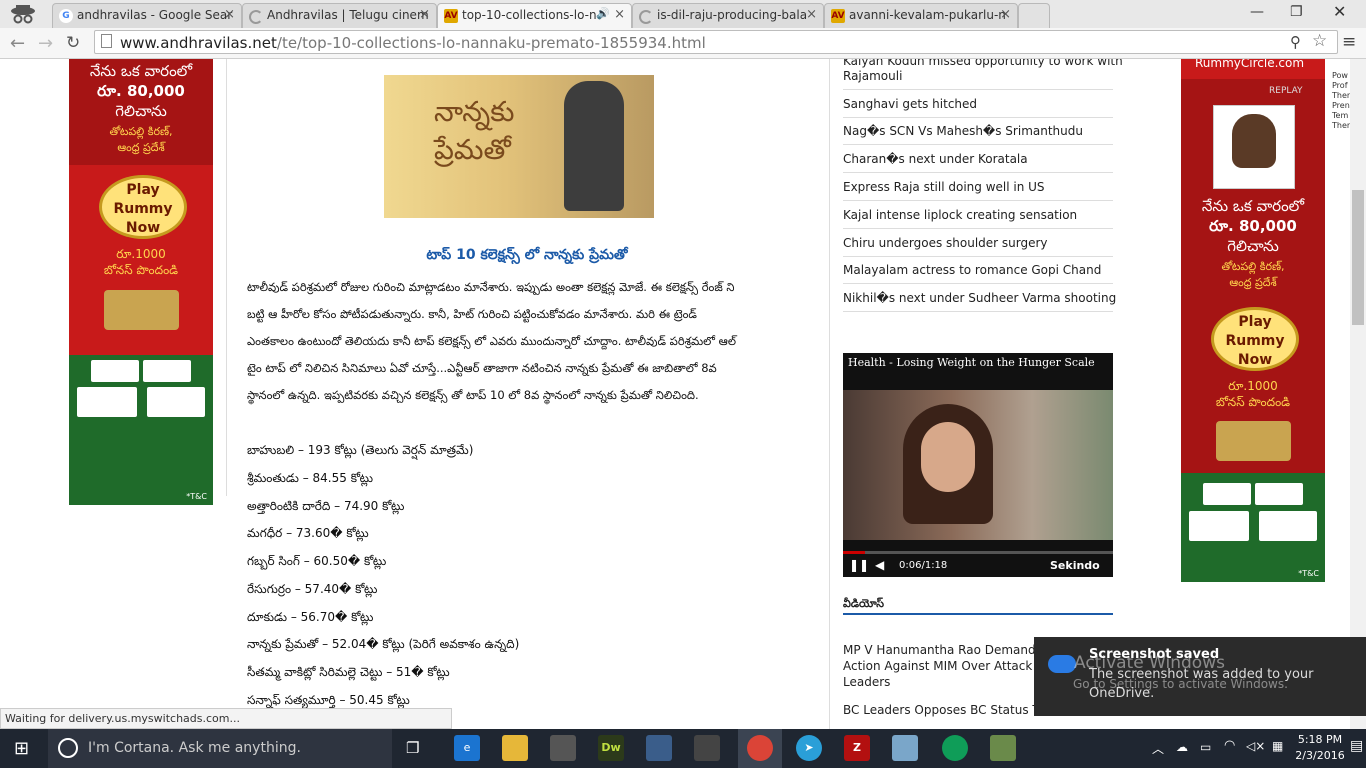 This screenshot has width=1366, height=768. What do you see at coordinates (1319, 41) in the screenshot?
I see `bookmark-star-icon: ☆` at bounding box center [1319, 41].